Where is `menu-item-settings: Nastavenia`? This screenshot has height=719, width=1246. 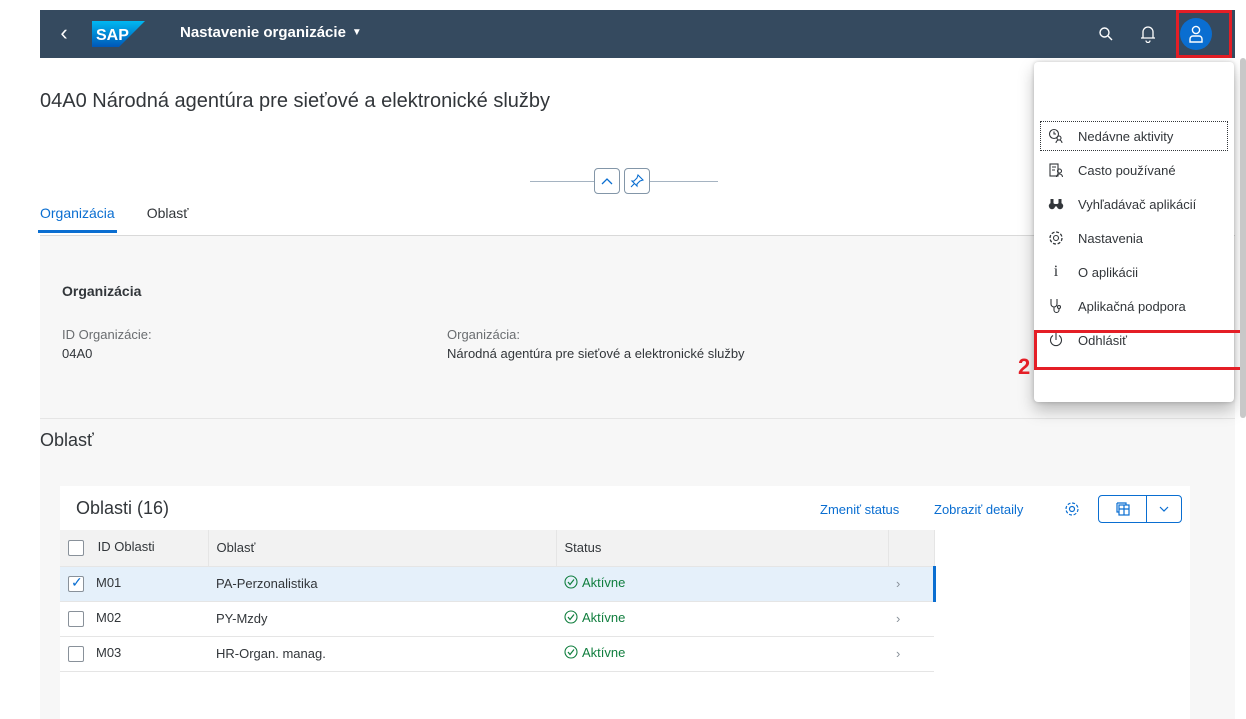 menu-item-settings: Nastavenia is located at coordinates (1134, 238).